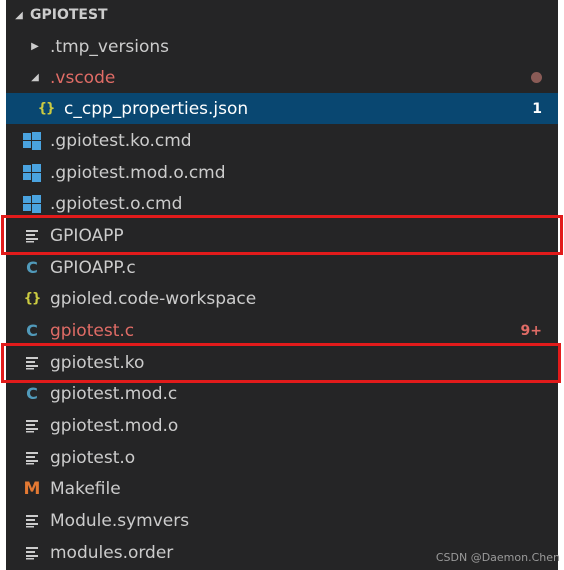  Describe the element at coordinates (35, 46) in the screenshot. I see `chevron-right-icon: ▶` at that location.